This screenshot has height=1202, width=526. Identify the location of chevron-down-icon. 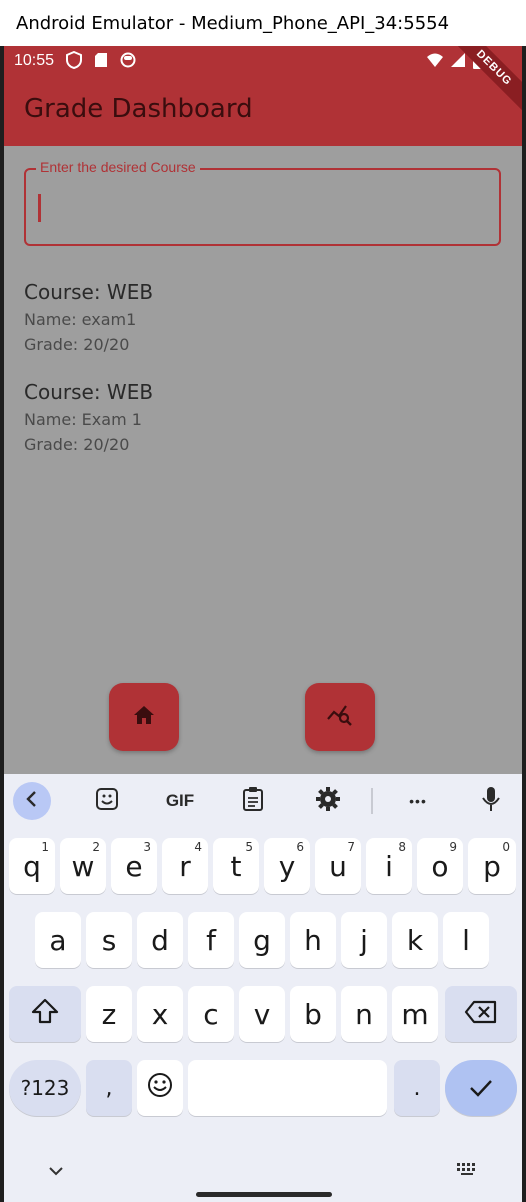
(56, 1170).